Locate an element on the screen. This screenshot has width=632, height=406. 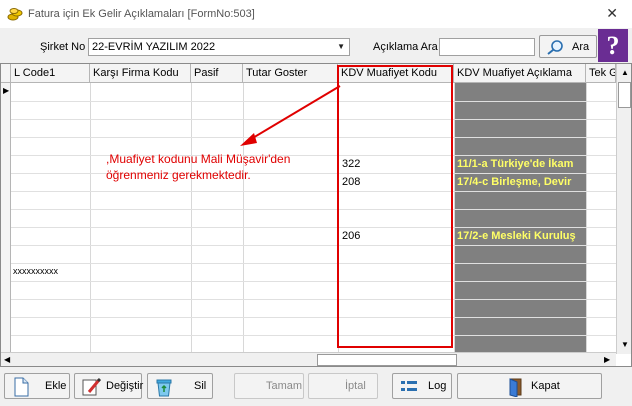
log-button-label: Log is located at coordinates (437, 386).